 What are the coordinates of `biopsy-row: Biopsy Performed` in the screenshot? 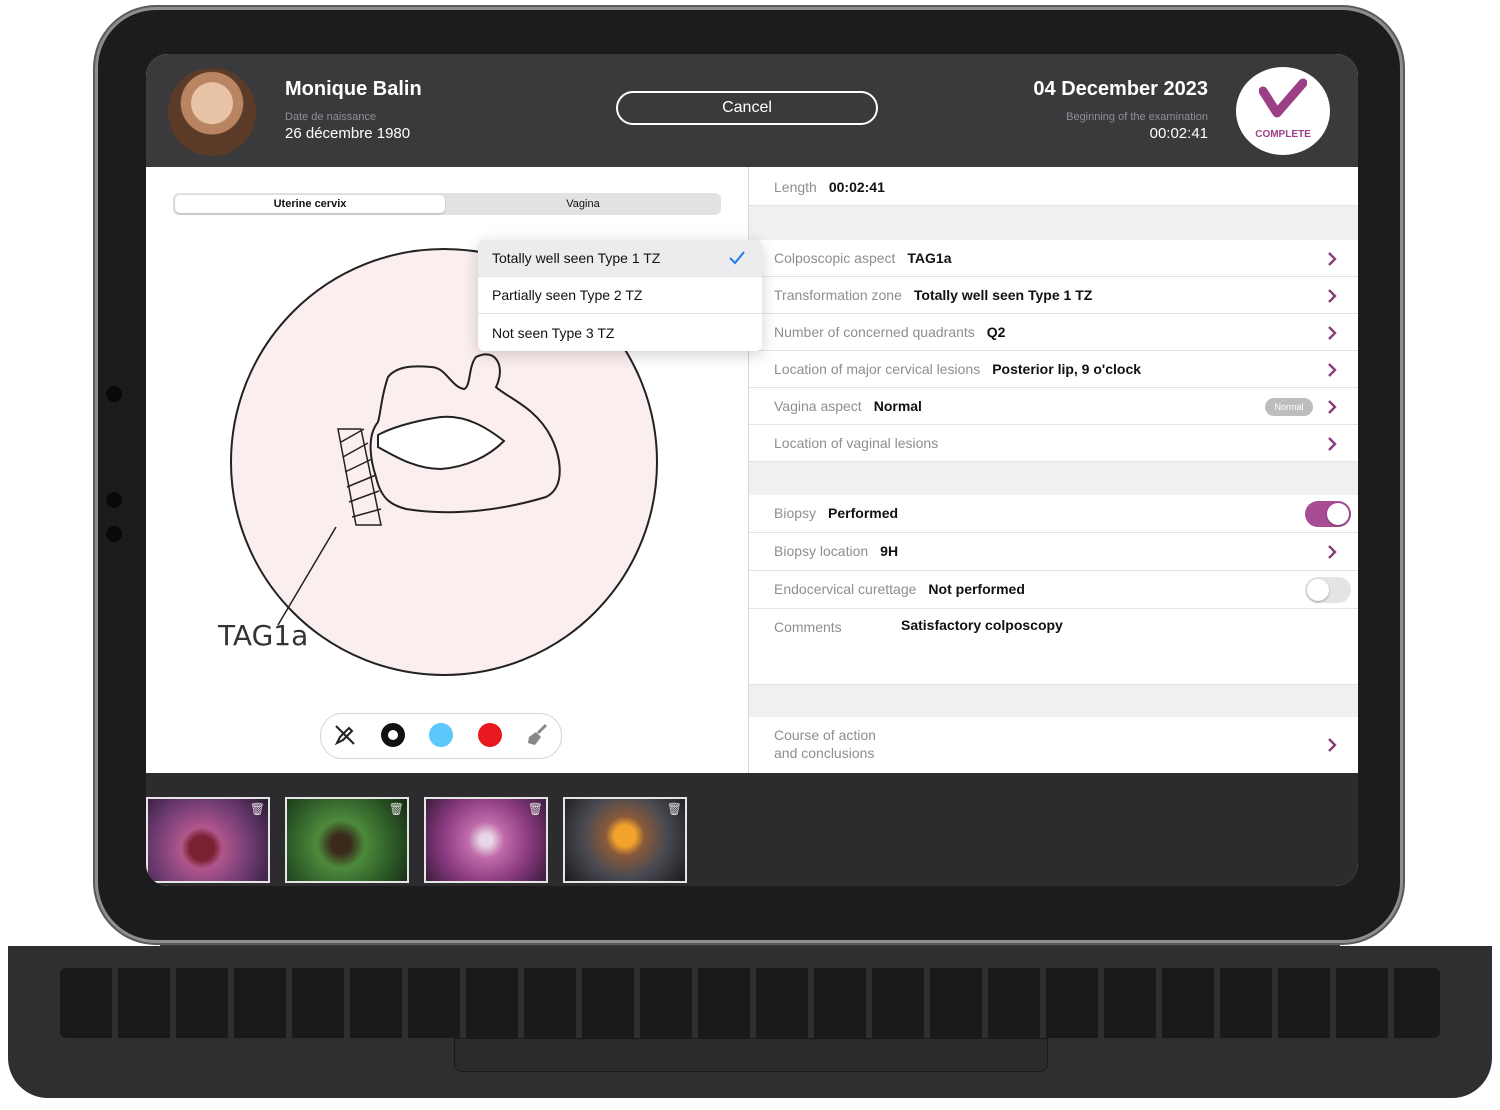 It's located at (1053, 514).